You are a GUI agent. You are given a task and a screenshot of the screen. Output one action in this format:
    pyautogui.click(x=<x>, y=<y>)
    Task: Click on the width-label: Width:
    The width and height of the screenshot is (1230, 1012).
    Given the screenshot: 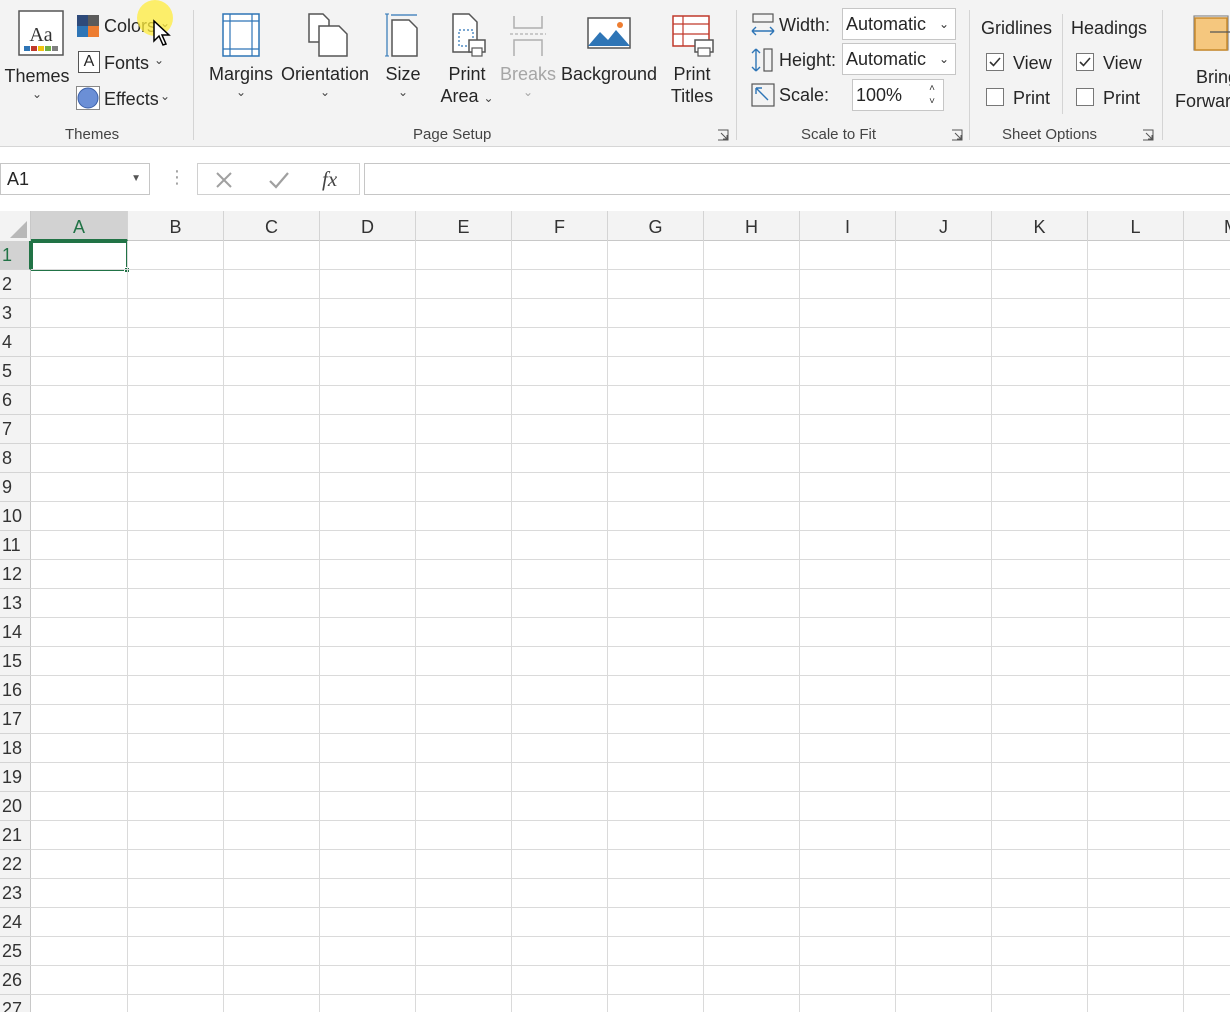 What is the action you would take?
    pyautogui.click(x=805, y=25)
    